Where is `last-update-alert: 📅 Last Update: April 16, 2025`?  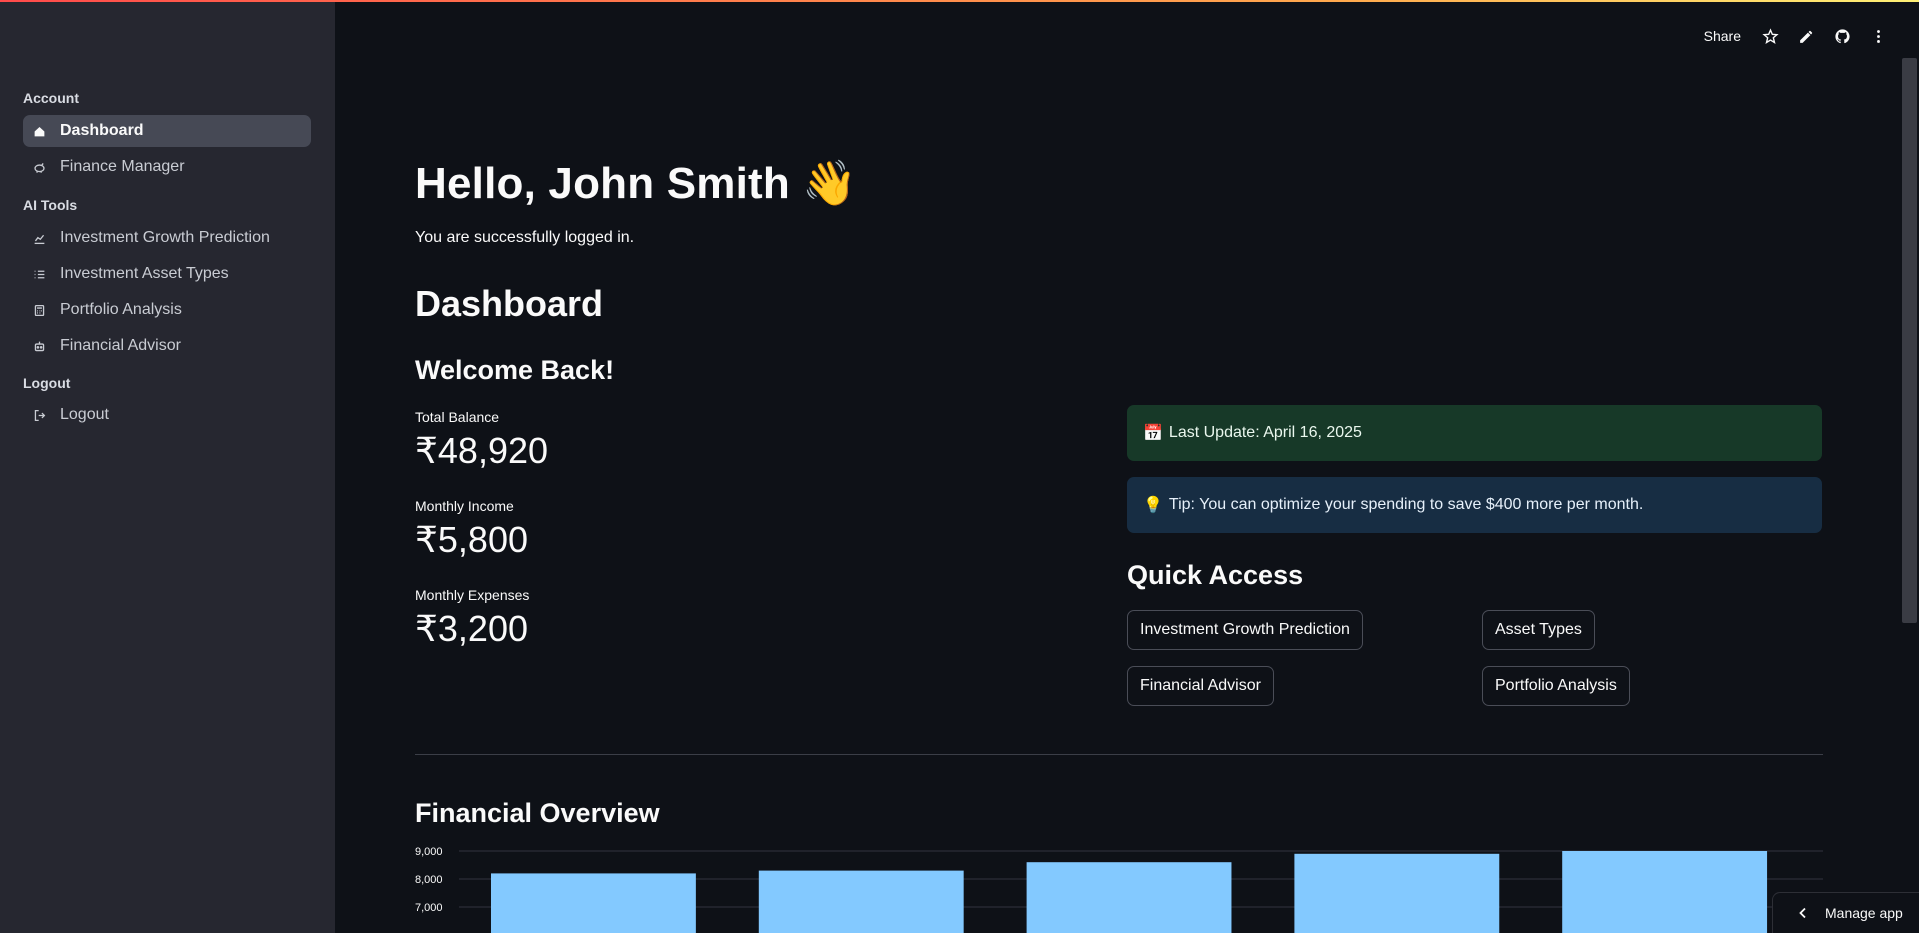 last-update-alert: 📅 Last Update: April 16, 2025 is located at coordinates (1474, 433).